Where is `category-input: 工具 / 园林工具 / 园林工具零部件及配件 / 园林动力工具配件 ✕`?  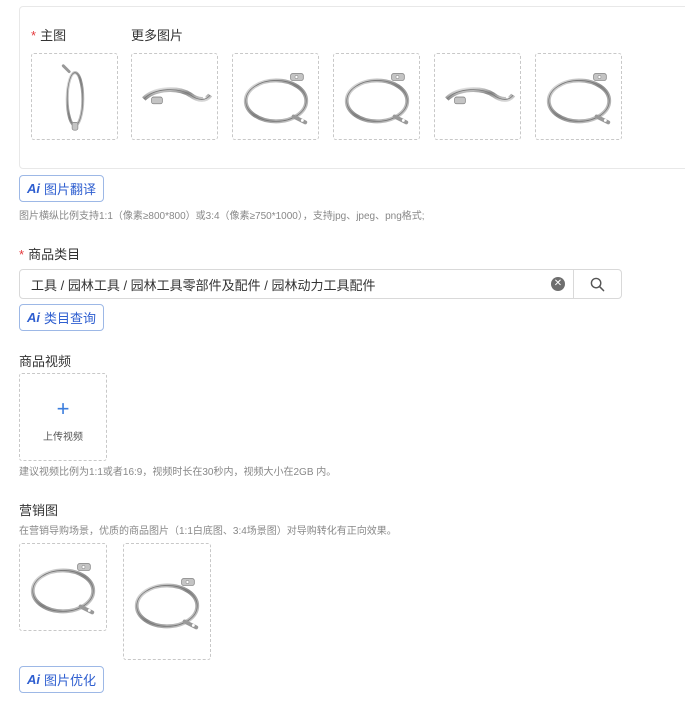
category-input: 工具 / 园林工具 / 园林工具零部件及配件 / 园林动力工具配件 ✕ is located at coordinates (320, 284).